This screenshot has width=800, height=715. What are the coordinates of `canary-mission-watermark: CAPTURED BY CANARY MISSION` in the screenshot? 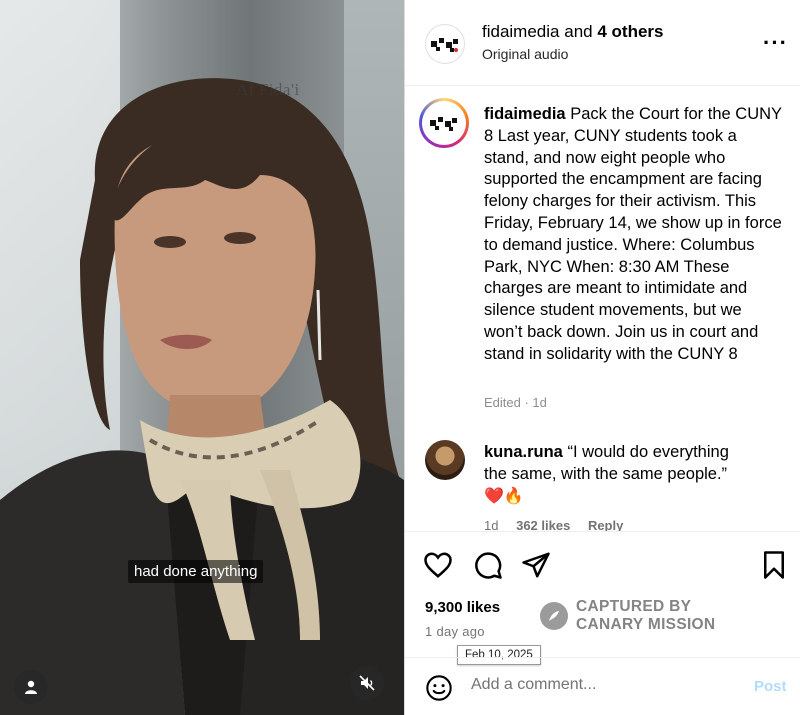 It's located at (627, 616).